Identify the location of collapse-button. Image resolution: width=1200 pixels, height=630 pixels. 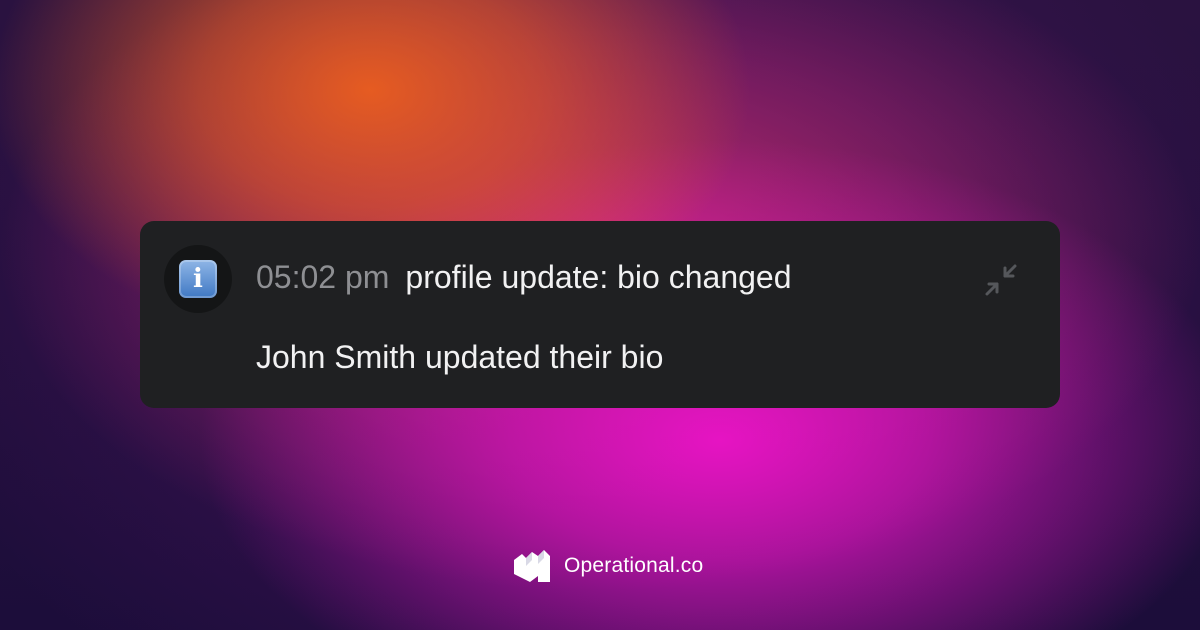
(1001, 280).